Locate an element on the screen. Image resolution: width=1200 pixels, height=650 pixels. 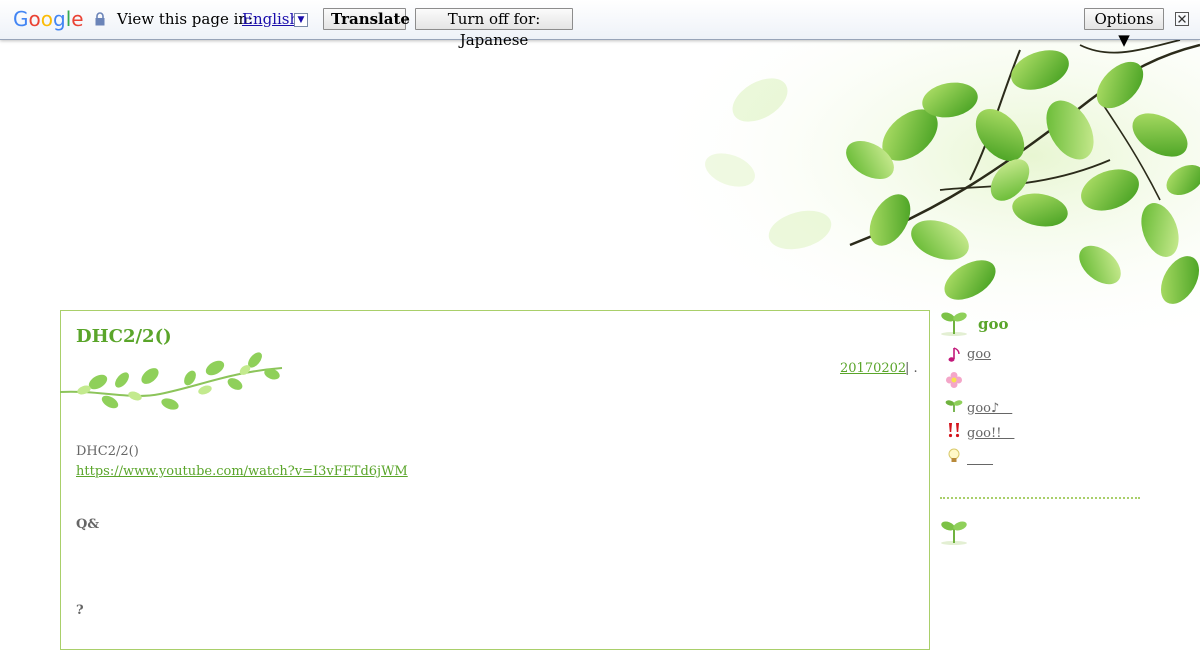
post-heading-qa: Q& is located at coordinates (88, 524).